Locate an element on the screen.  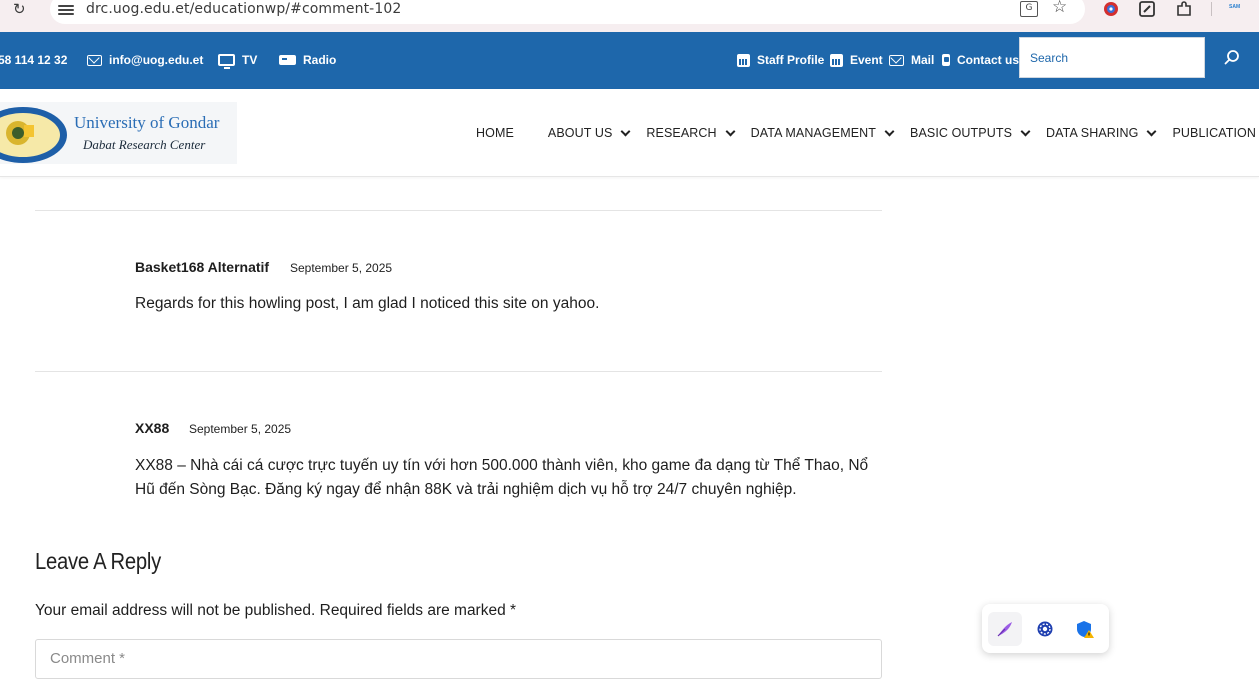
staff-profile-link: Staff Profile is located at coordinates (780, 60).